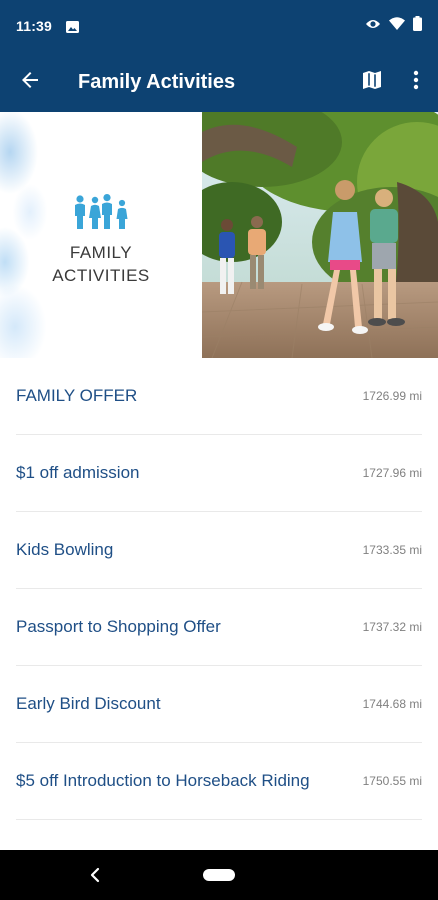  Describe the element at coordinates (77, 395) in the screenshot. I see `offer-name: FAMILY OFFER` at that location.